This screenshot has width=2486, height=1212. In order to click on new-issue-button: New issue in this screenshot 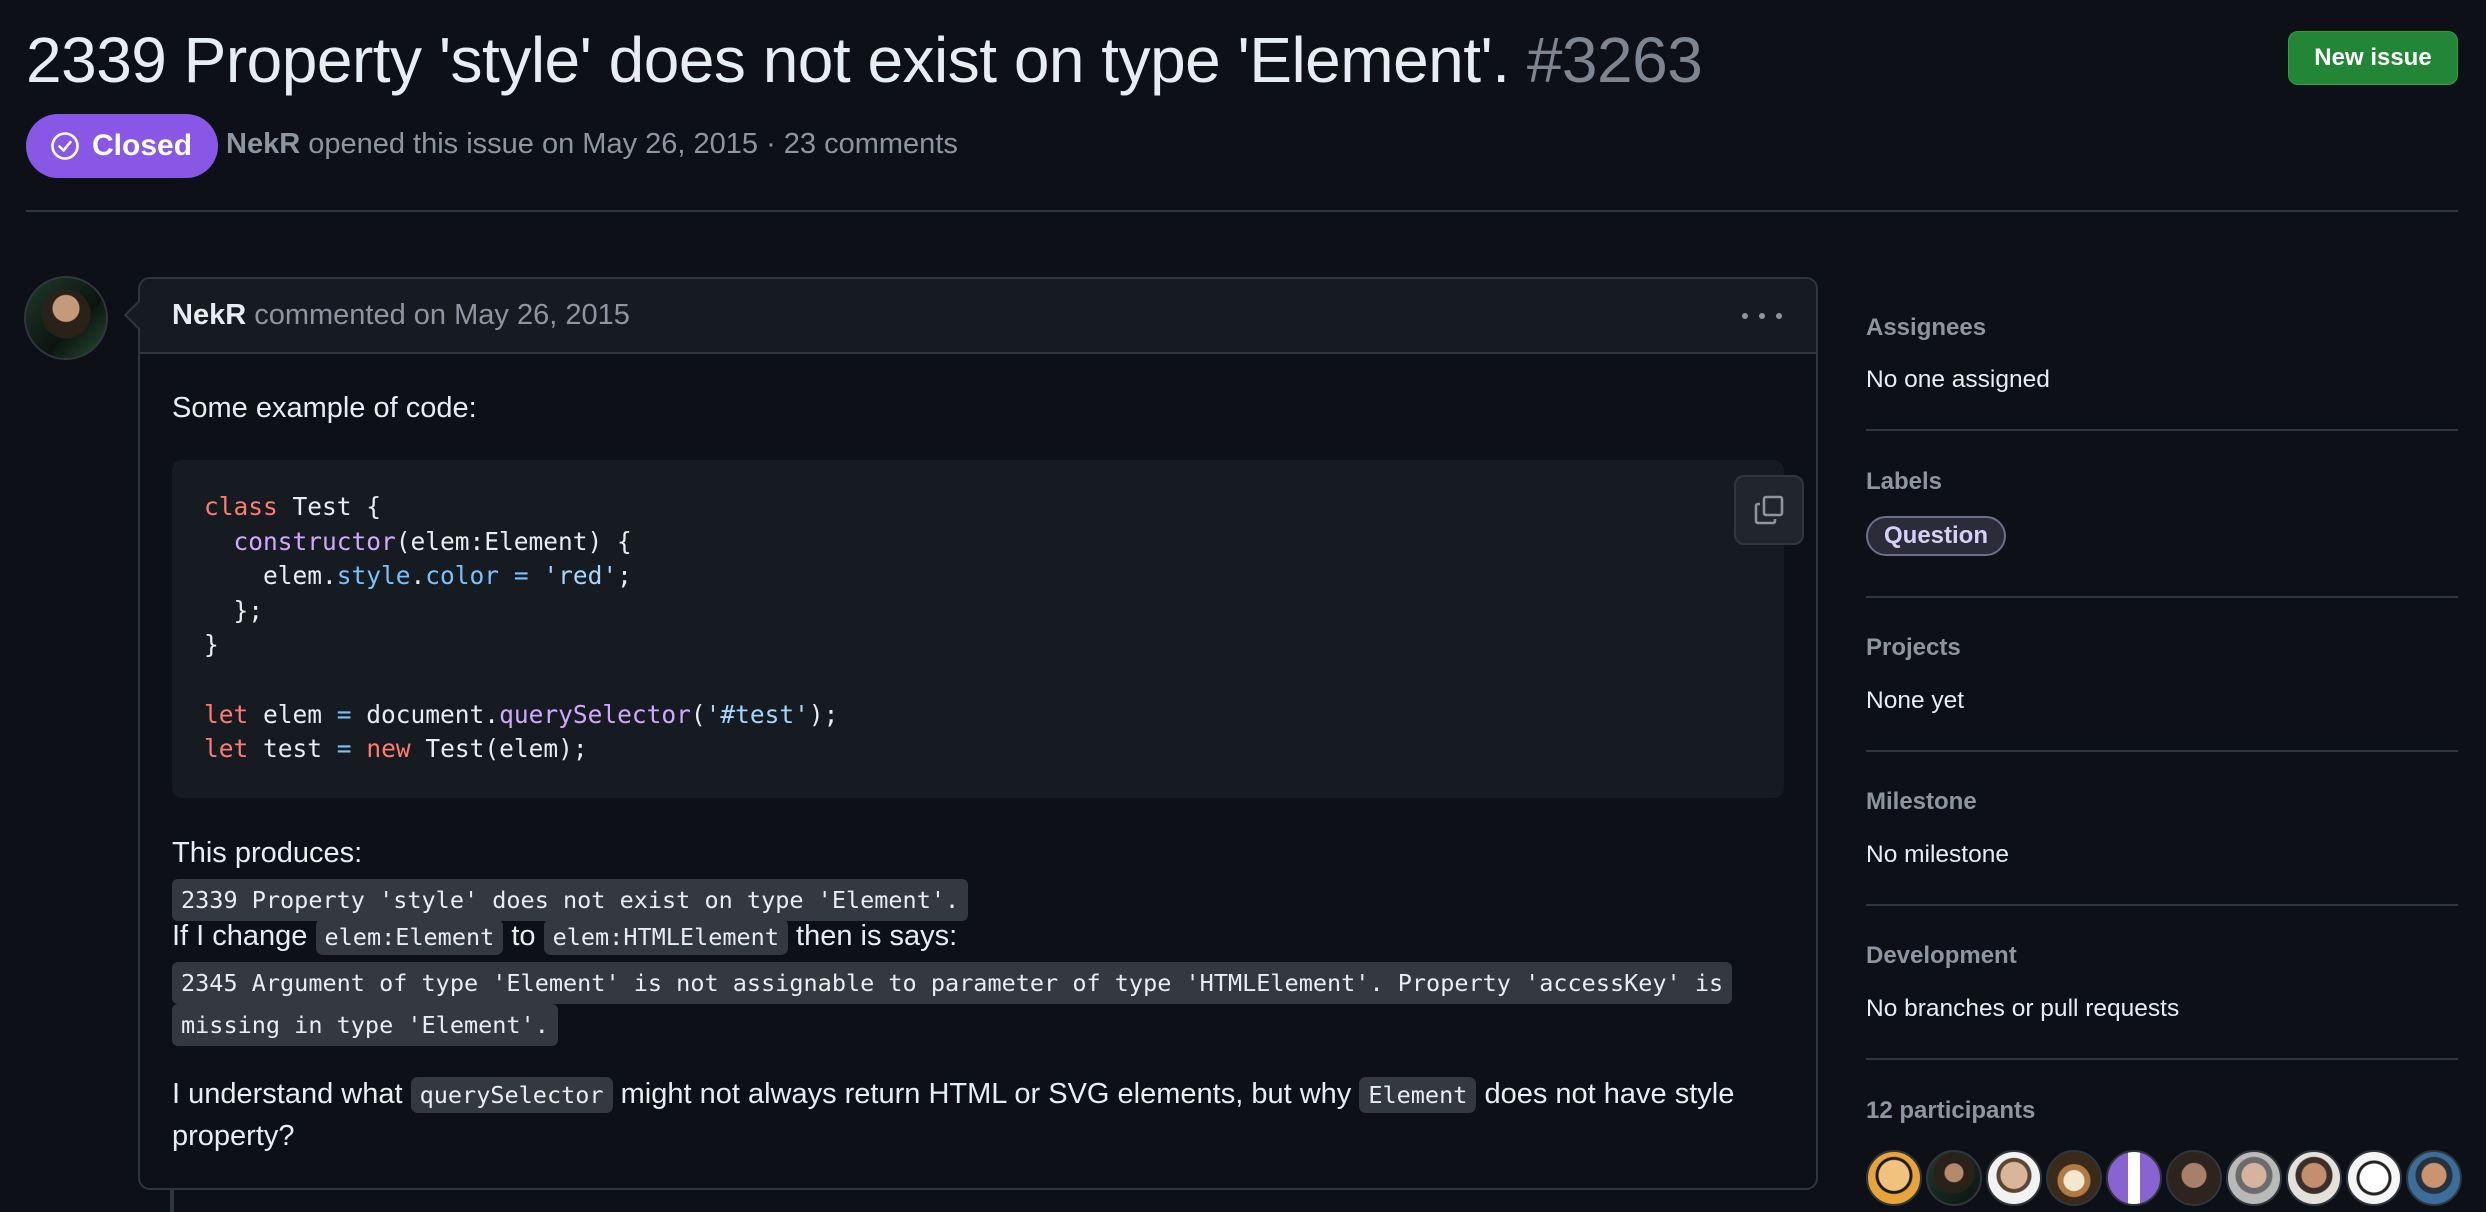, I will do `click(2373, 58)`.